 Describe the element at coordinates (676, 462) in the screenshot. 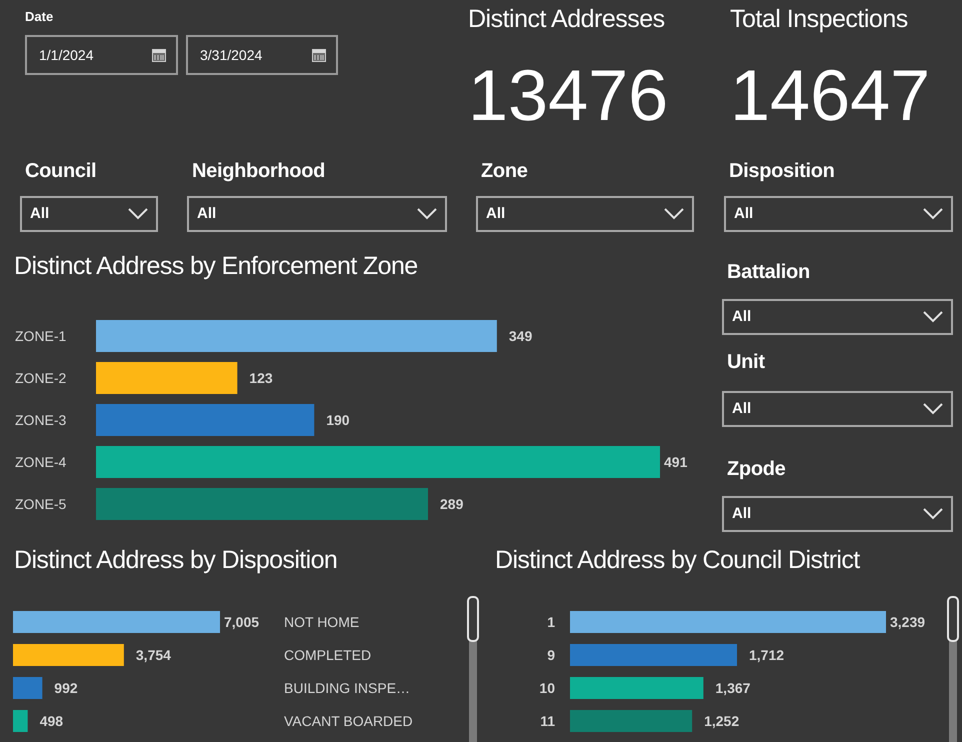

I see `value-label: 491` at that location.